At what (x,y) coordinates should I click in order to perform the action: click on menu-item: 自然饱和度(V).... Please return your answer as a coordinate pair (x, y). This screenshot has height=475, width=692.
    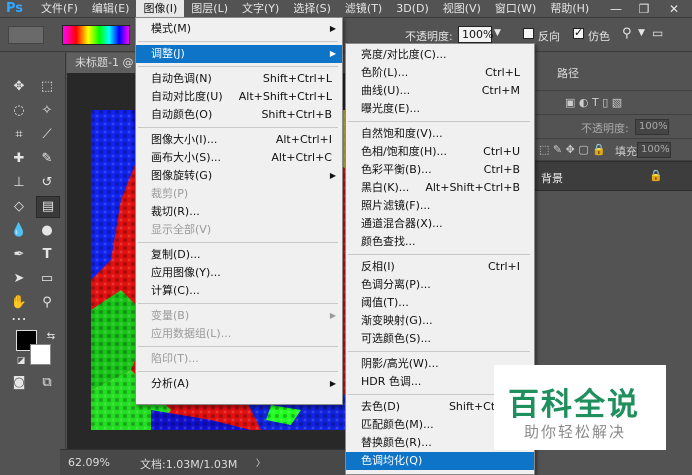
    Looking at the image, I should click on (440, 134).